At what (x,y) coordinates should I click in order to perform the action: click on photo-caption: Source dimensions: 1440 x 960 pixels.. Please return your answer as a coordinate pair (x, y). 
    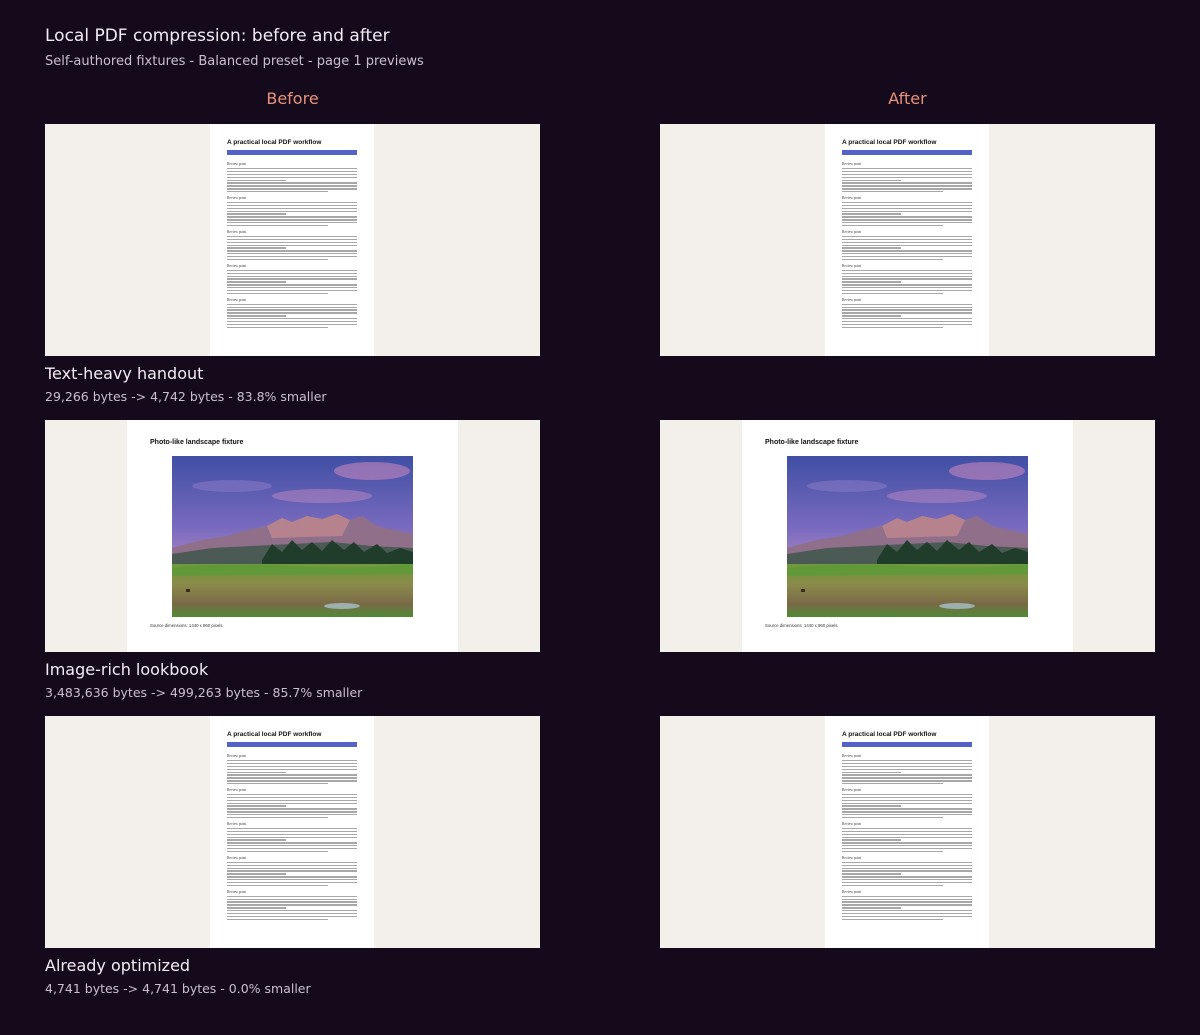
    Looking at the image, I should click on (187, 625).